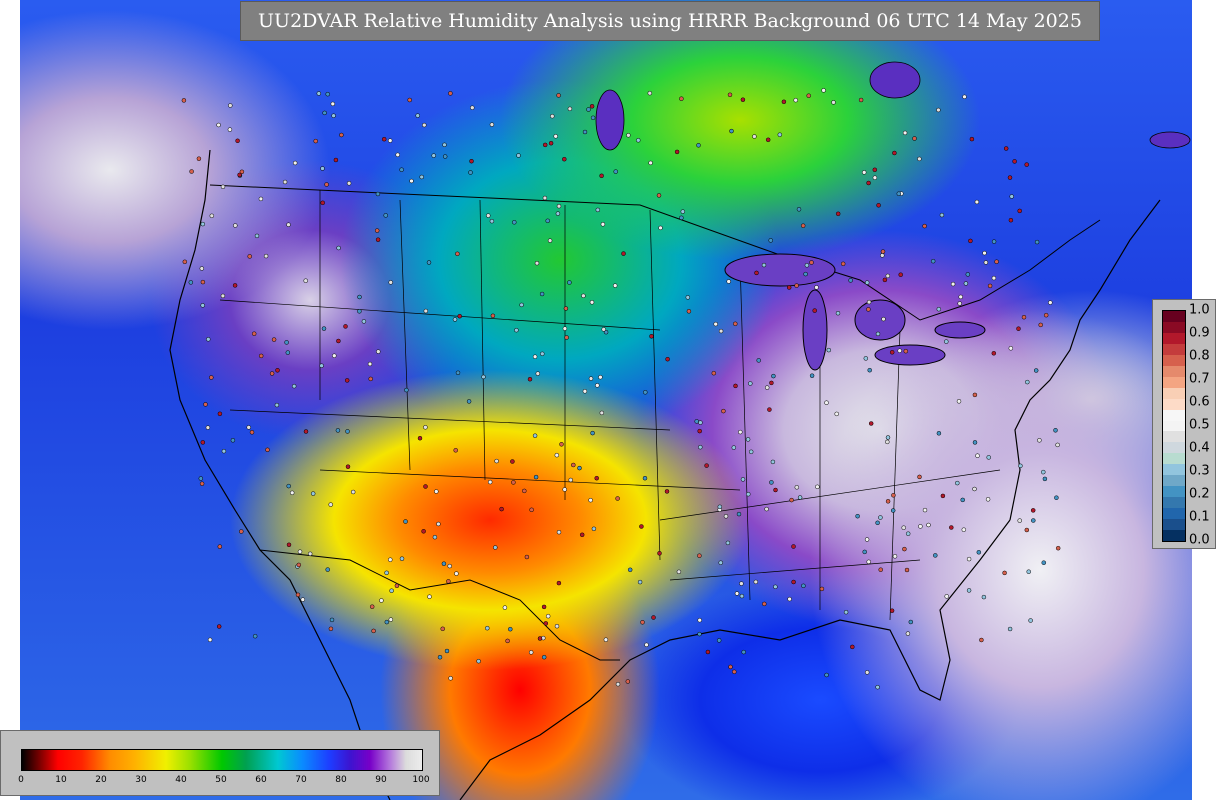 The height and width of the screenshot is (800, 1216). I want to click on fraction-tick-label: 0.2, so click(1199, 494).